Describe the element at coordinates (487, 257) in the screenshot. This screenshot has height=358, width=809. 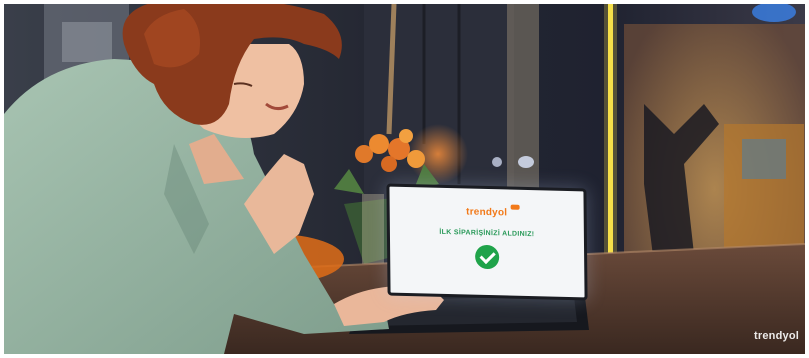
I see `checkmark-icon` at that location.